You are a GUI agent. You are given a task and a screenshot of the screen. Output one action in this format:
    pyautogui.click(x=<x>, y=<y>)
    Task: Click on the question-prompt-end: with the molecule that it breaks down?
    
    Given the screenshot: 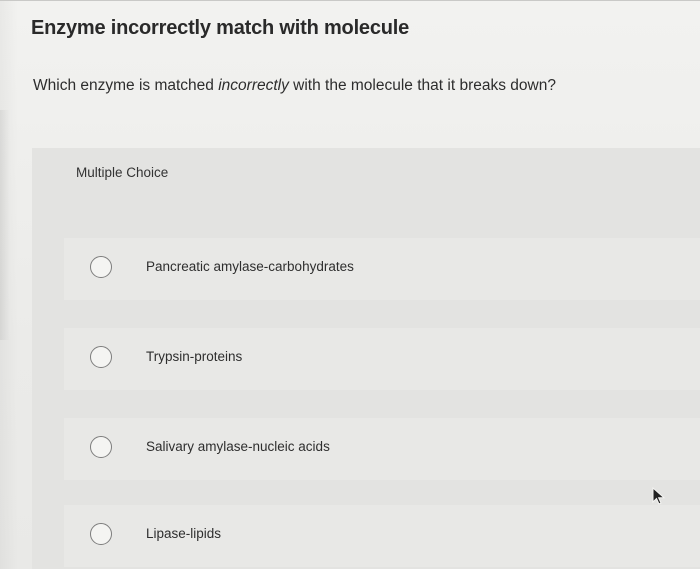 What is the action you would take?
    pyautogui.click(x=422, y=85)
    